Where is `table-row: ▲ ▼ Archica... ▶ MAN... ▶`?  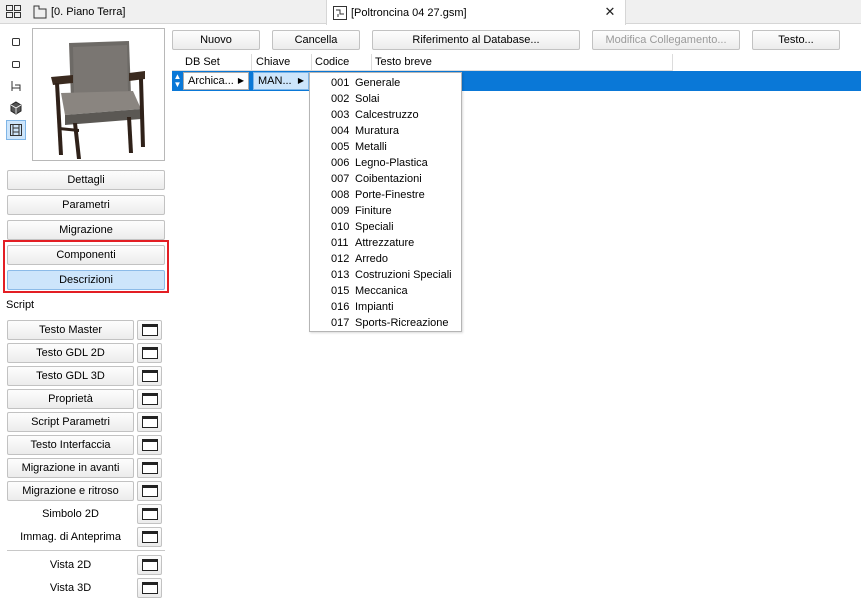
table-row: ▲ ▼ Archica... ▶ MAN... ▶ is located at coordinates (516, 81).